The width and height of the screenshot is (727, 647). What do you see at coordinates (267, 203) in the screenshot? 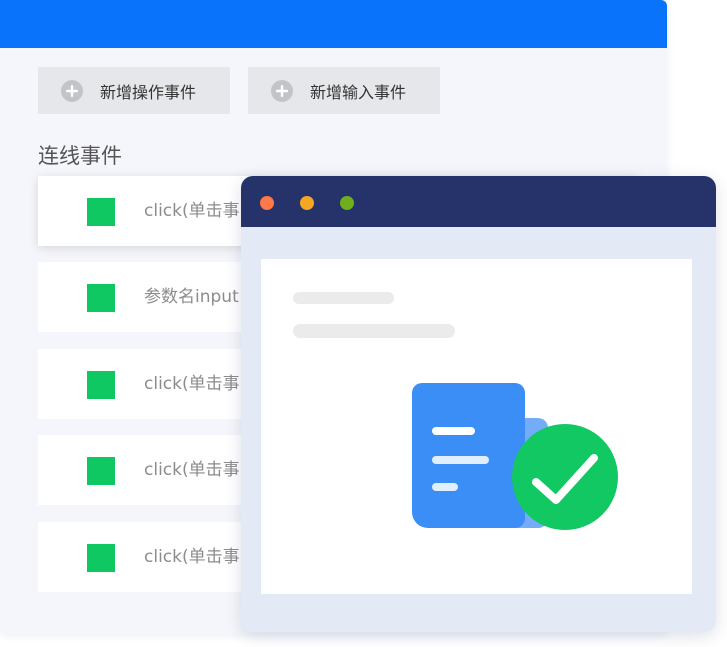
I see `window-dot-red` at bounding box center [267, 203].